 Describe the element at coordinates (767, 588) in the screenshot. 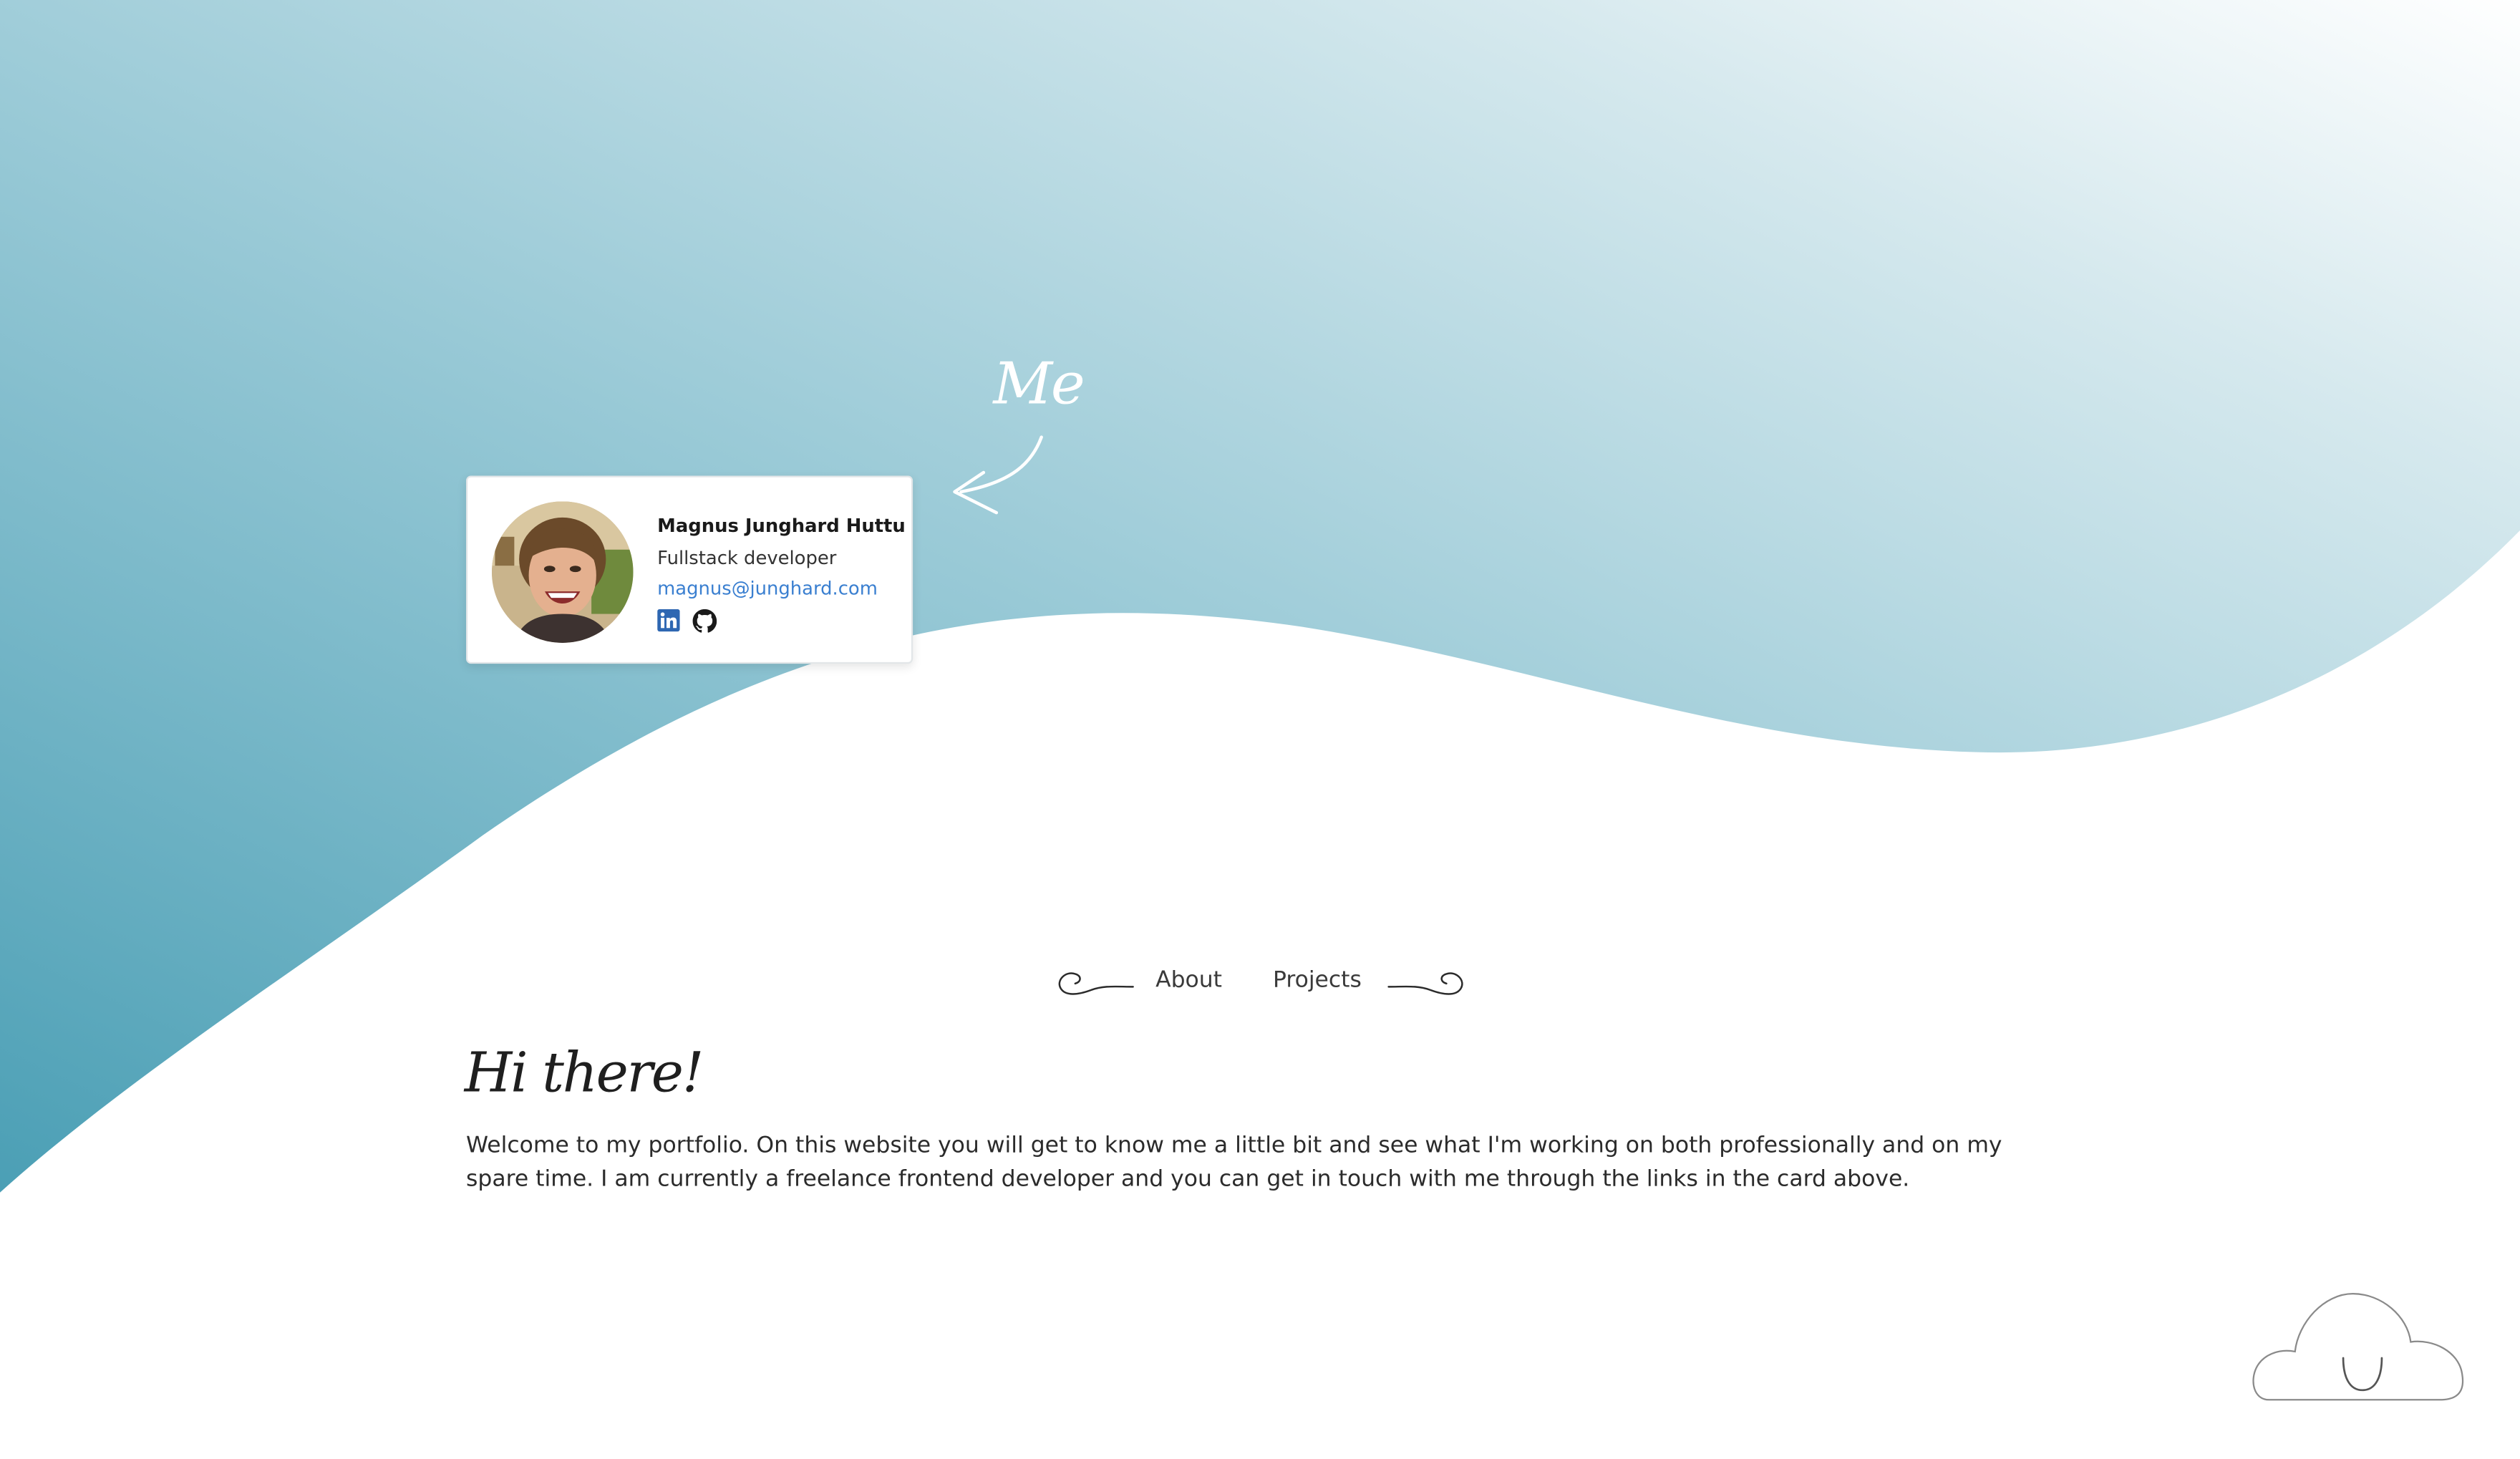

I see `email-link: magnus@junghard.com` at that location.